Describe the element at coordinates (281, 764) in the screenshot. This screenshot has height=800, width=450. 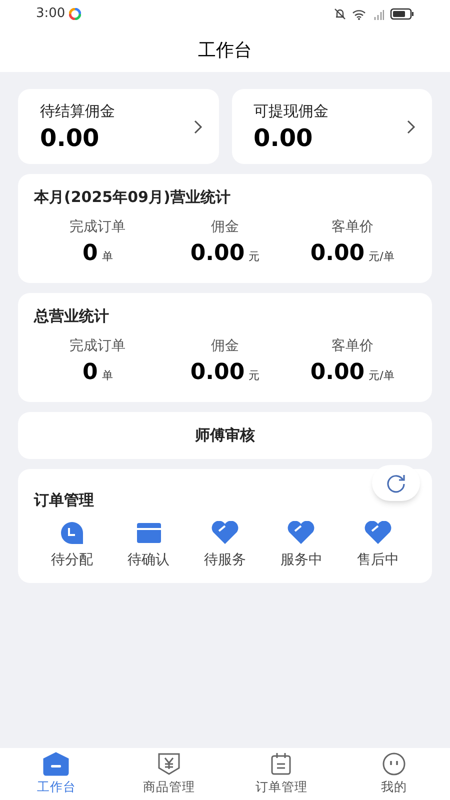
I see `calendar-icon` at that location.